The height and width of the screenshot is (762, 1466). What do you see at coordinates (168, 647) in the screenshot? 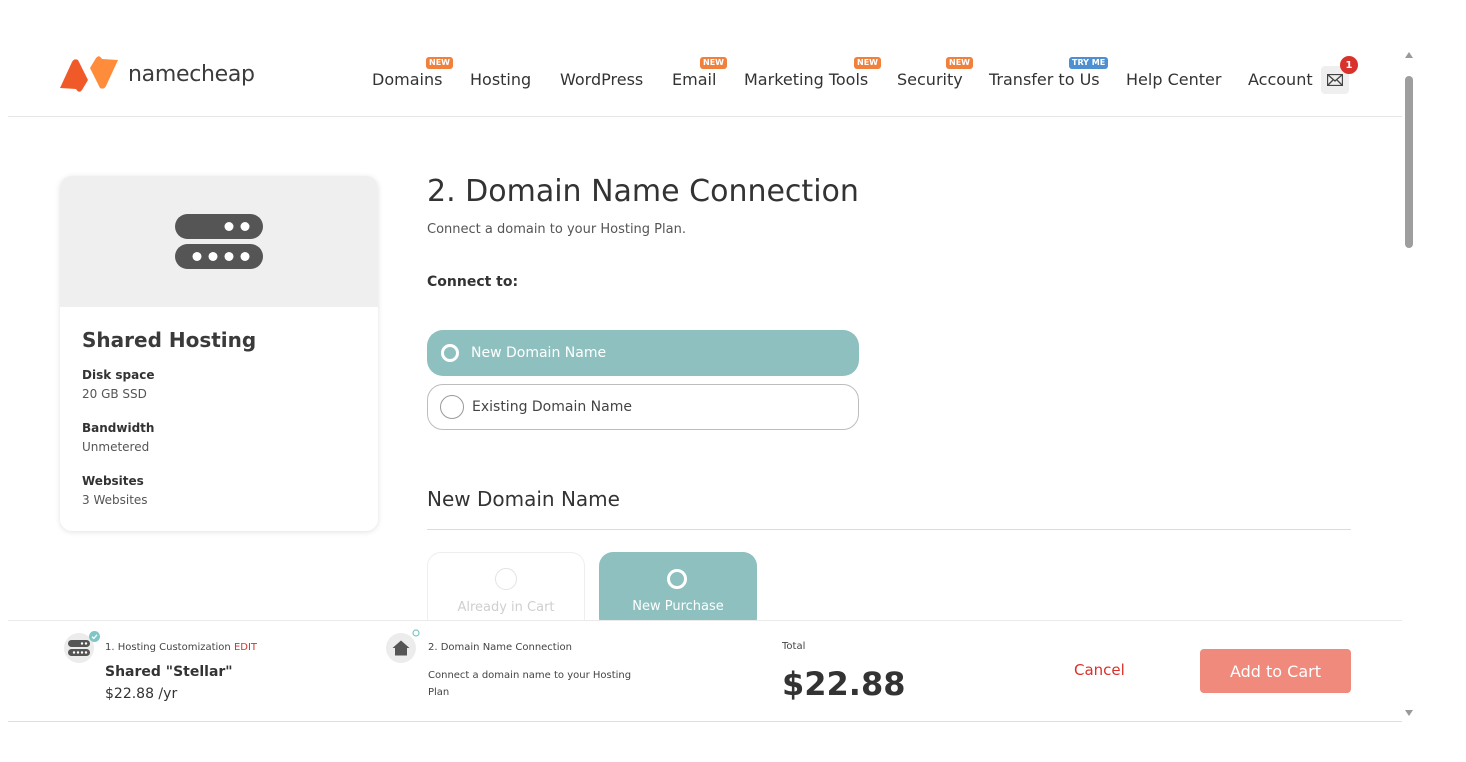
I see `step1-title: 1. Hosting Customization` at bounding box center [168, 647].